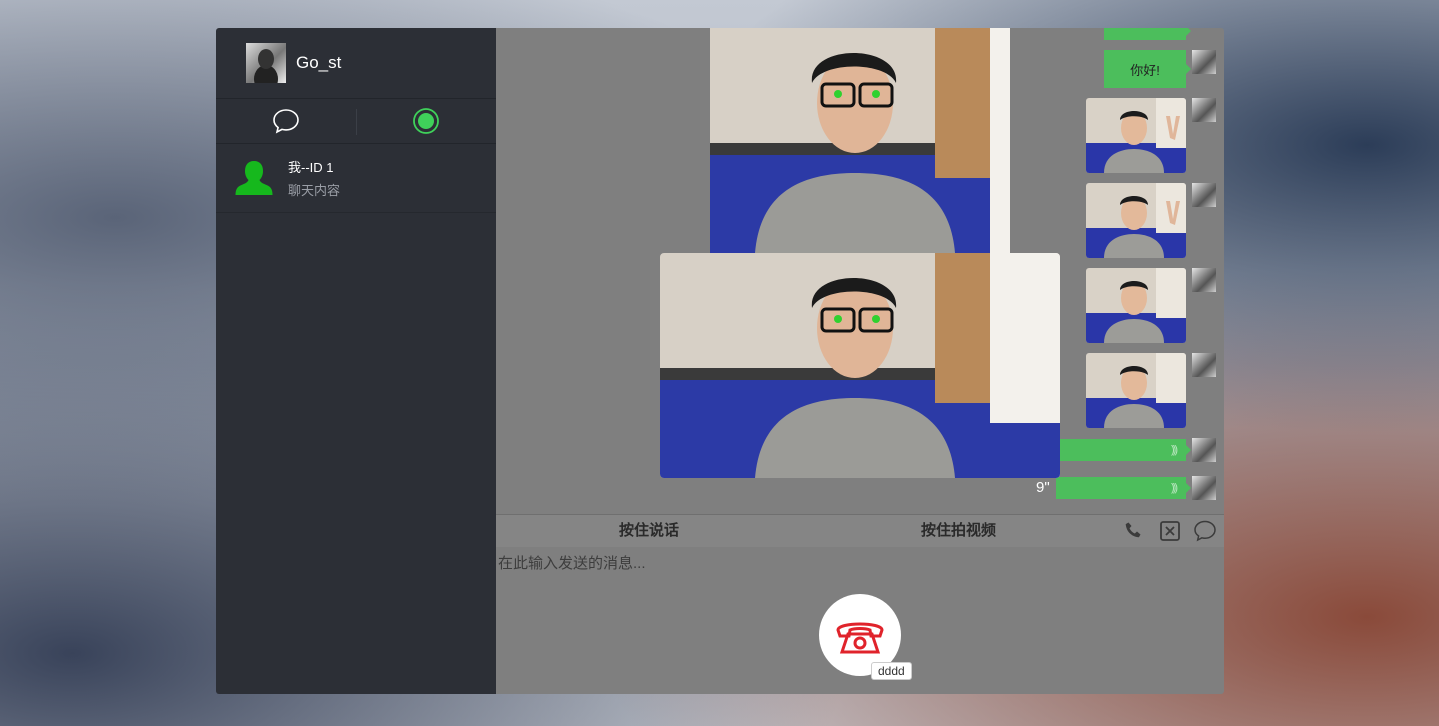  I want to click on message-composer: dddd, so click(860, 620).